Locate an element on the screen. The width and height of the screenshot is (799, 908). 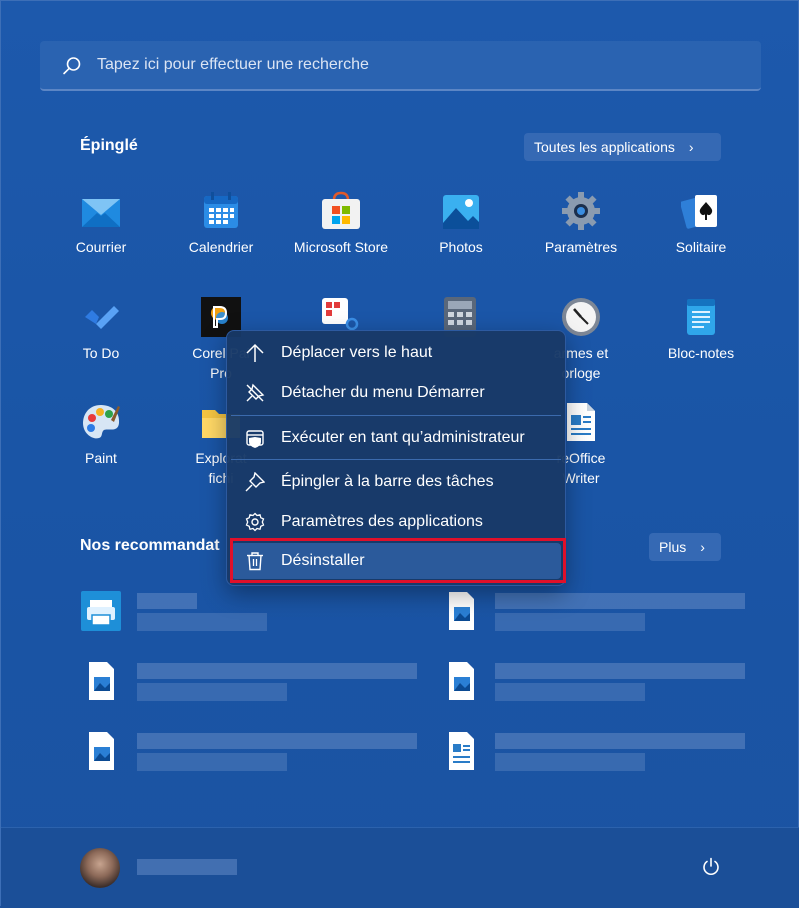
photos-icon is located at coordinates (461, 211).